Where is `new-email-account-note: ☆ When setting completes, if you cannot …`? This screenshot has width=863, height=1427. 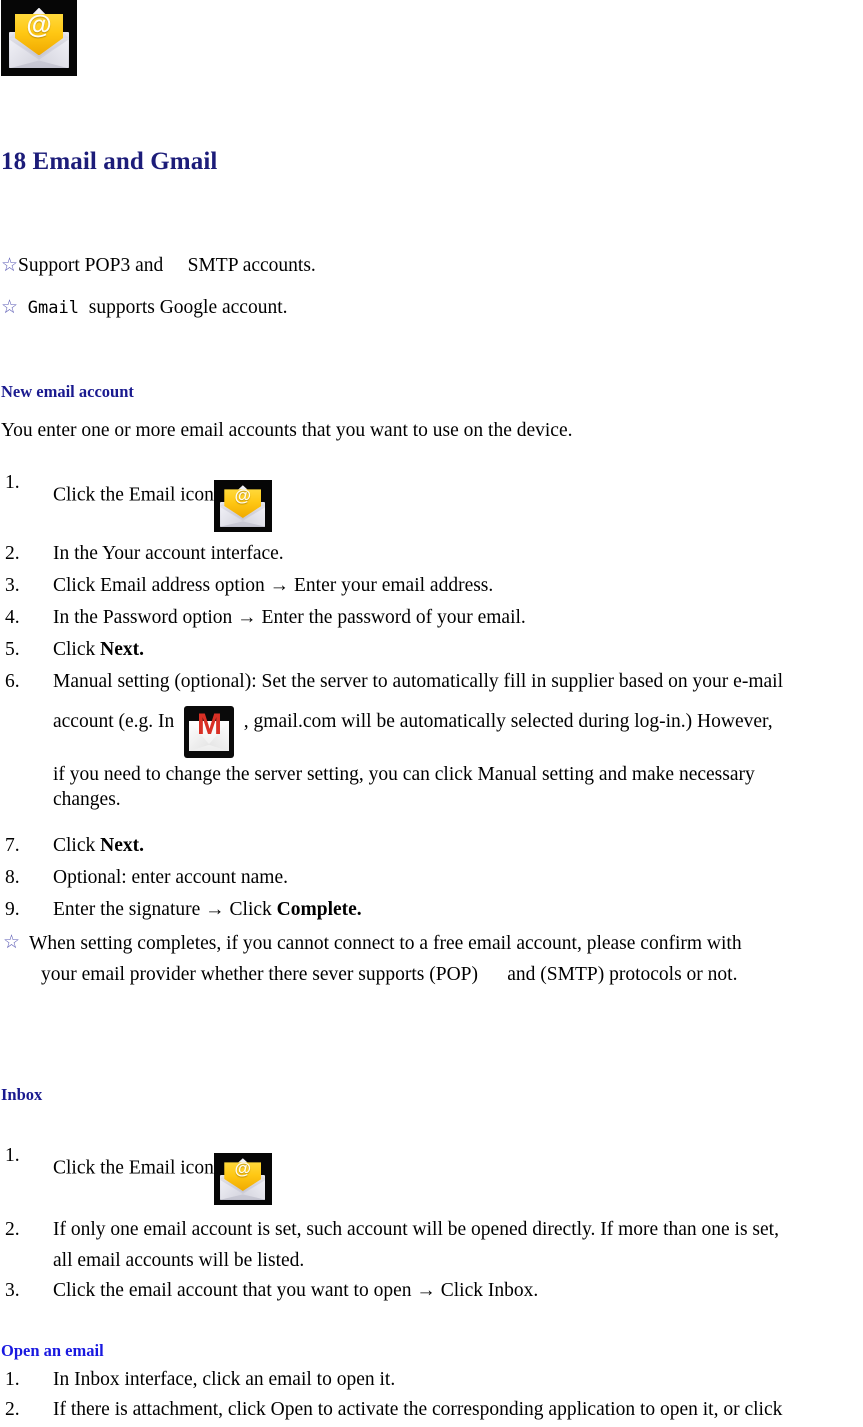
new-email-account-note: ☆ When setting completes, if you cannot … is located at coordinates (430, 959).